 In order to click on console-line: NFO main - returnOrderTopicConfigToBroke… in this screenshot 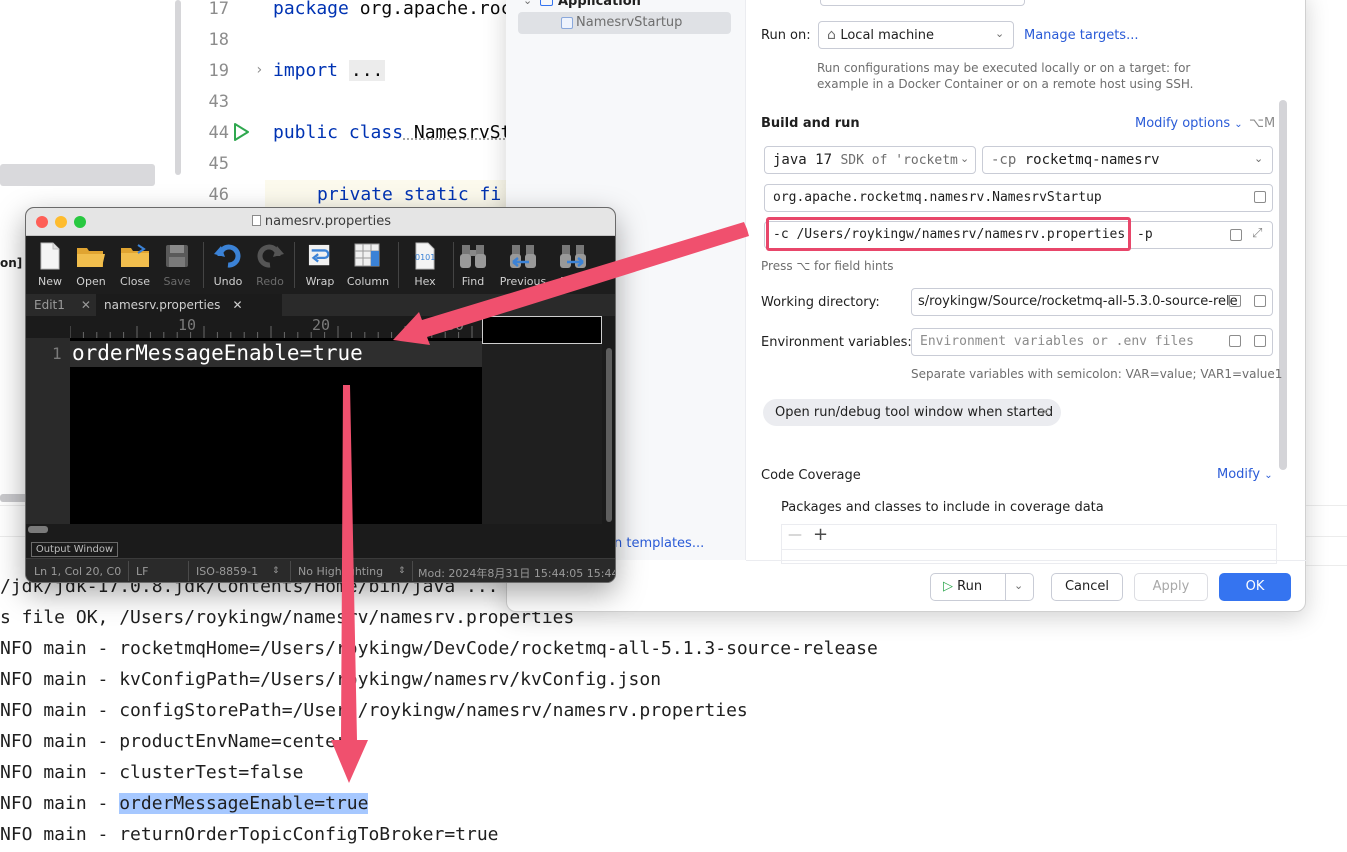, I will do `click(249, 834)`.